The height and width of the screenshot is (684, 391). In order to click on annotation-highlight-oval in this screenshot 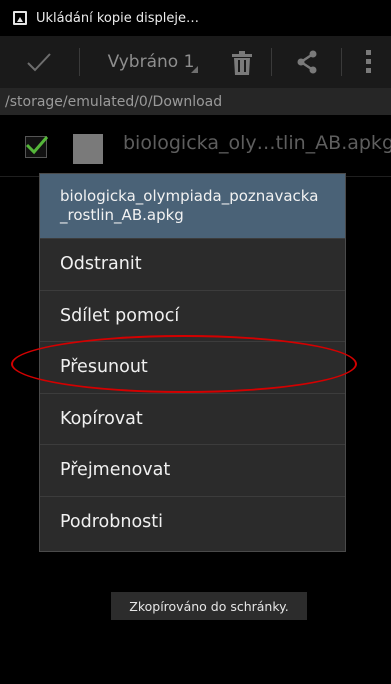, I will do `click(184, 364)`.